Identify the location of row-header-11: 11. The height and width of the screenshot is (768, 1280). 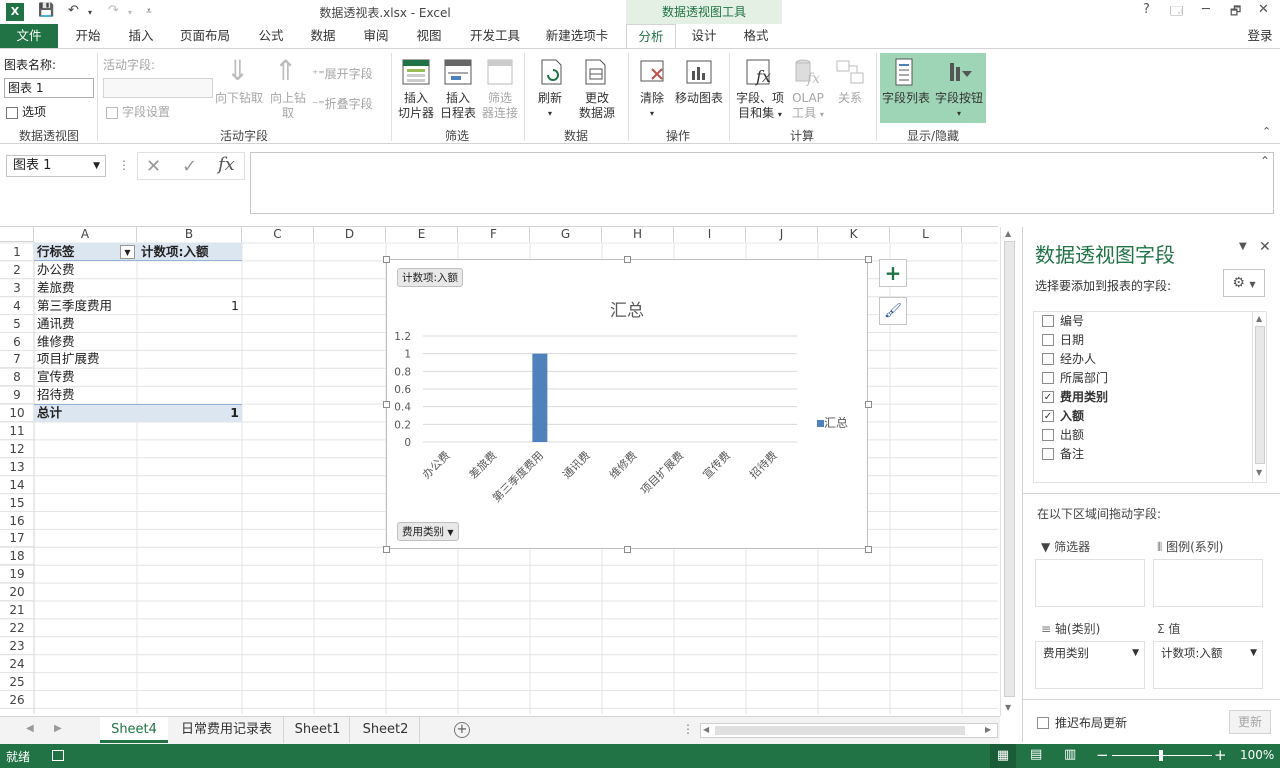
(17, 431).